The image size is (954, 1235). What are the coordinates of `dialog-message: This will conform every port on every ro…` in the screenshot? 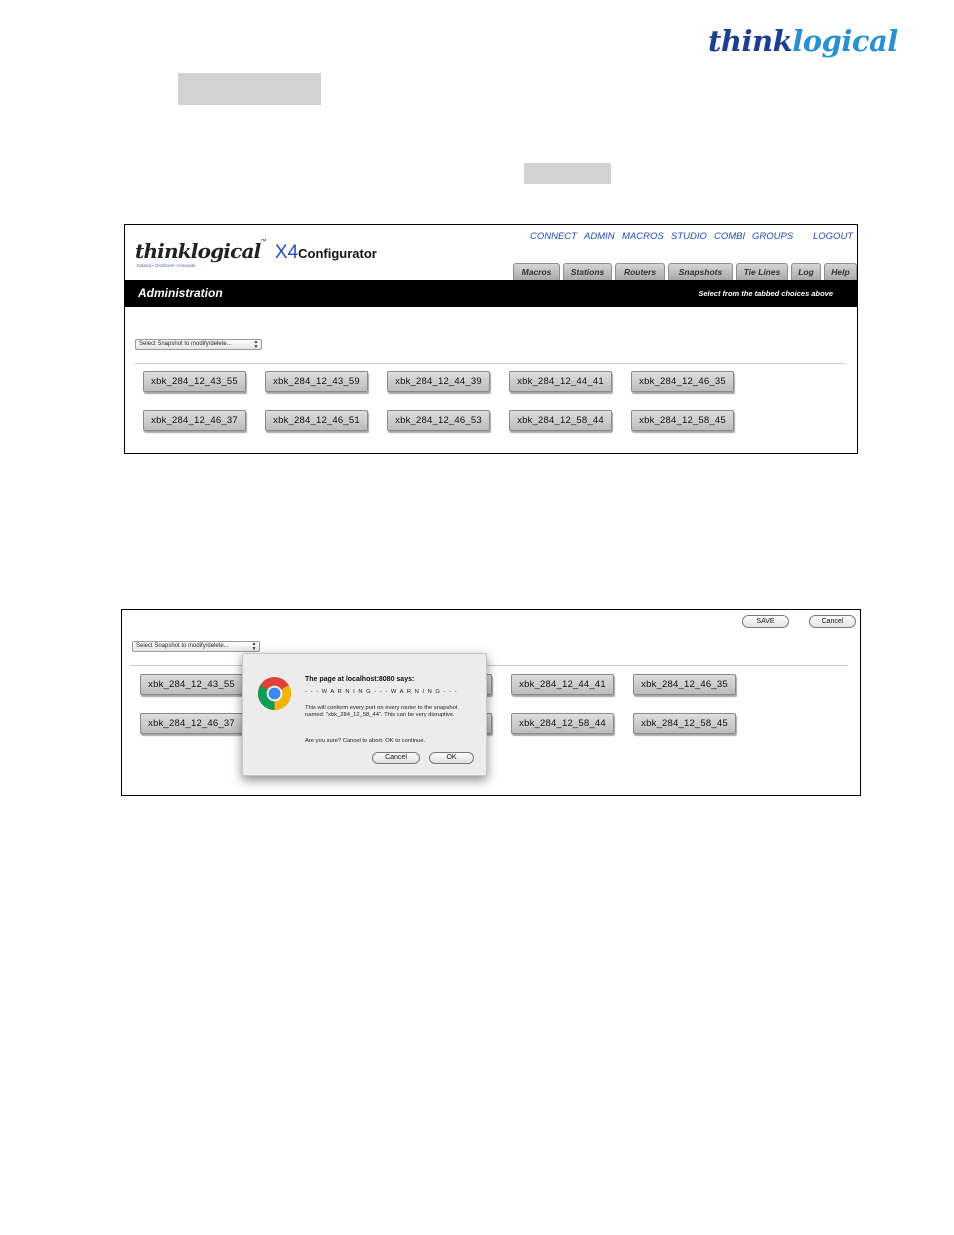 It's located at (381, 712).